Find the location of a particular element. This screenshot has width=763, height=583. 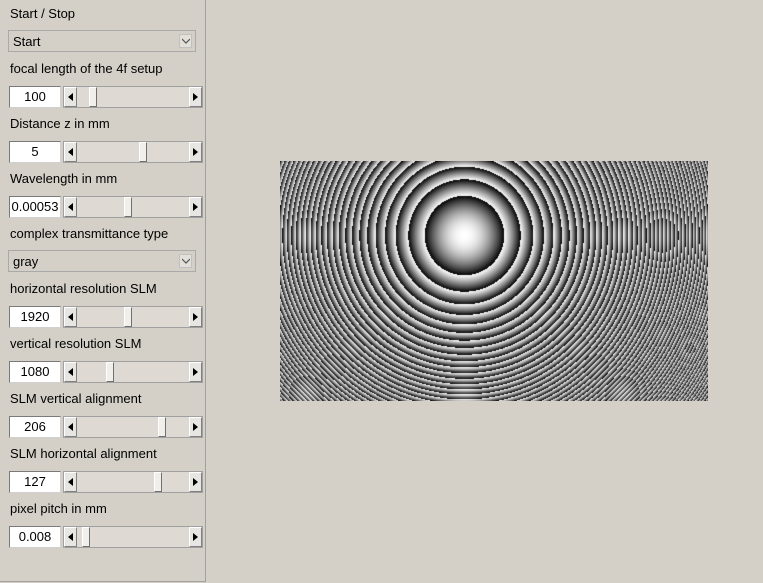

transmittance-type-dropdown: gray is located at coordinates (102, 261).